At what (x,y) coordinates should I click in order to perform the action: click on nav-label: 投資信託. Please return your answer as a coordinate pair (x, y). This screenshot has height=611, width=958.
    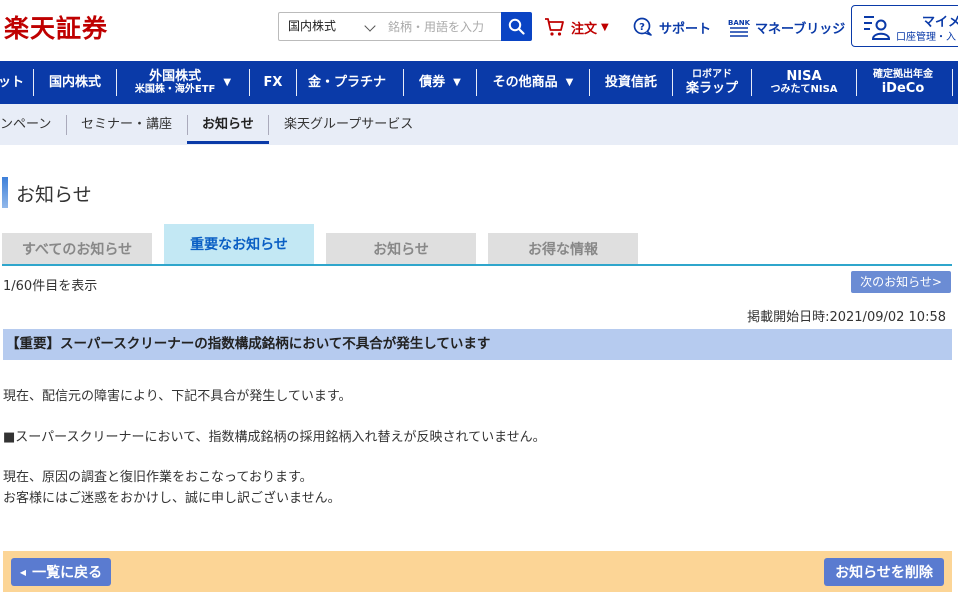
    Looking at the image, I should click on (630, 82).